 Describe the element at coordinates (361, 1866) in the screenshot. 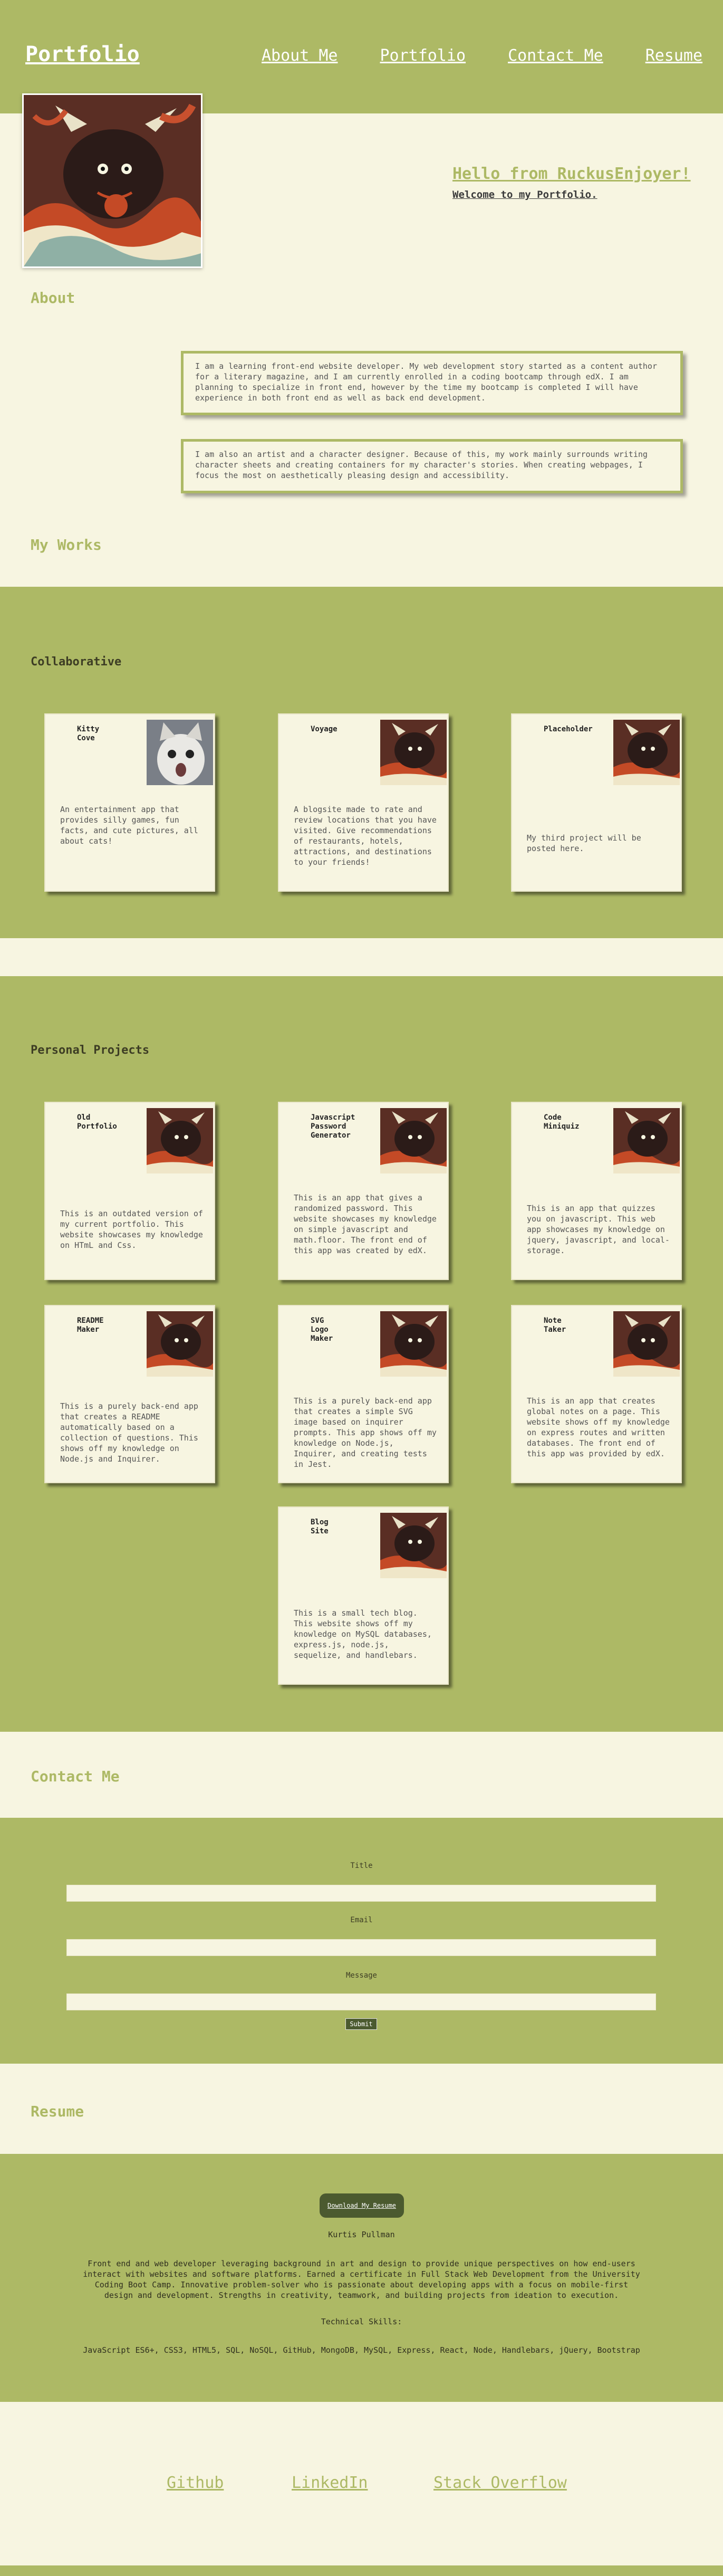

I see `title-label: Title` at that location.